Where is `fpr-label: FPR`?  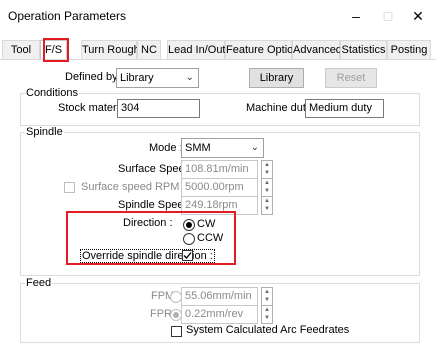
fpr-label: FPR is located at coordinates (161, 314).